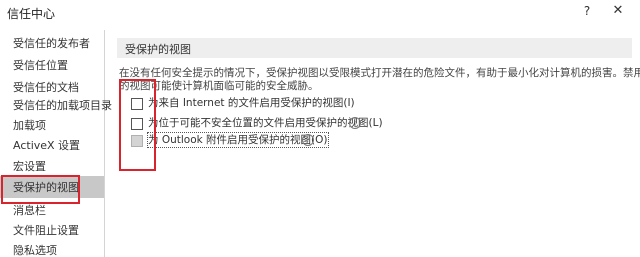  I want to click on annotation-highlight-checkboxes, so click(137, 125).